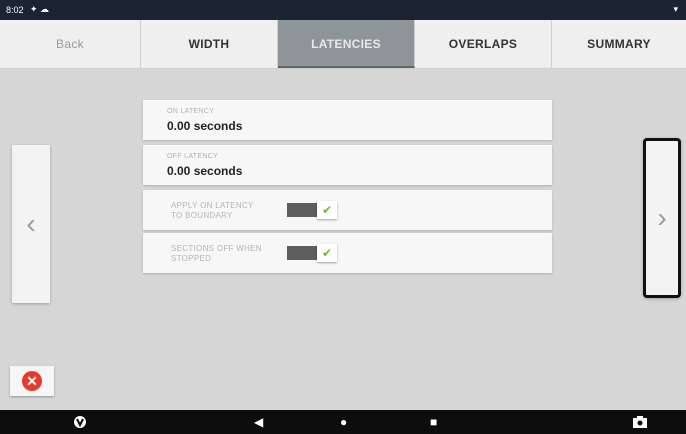 Image resolution: width=686 pixels, height=434 pixels. What do you see at coordinates (314, 253) in the screenshot?
I see `sections-off-toggle: ✔` at bounding box center [314, 253].